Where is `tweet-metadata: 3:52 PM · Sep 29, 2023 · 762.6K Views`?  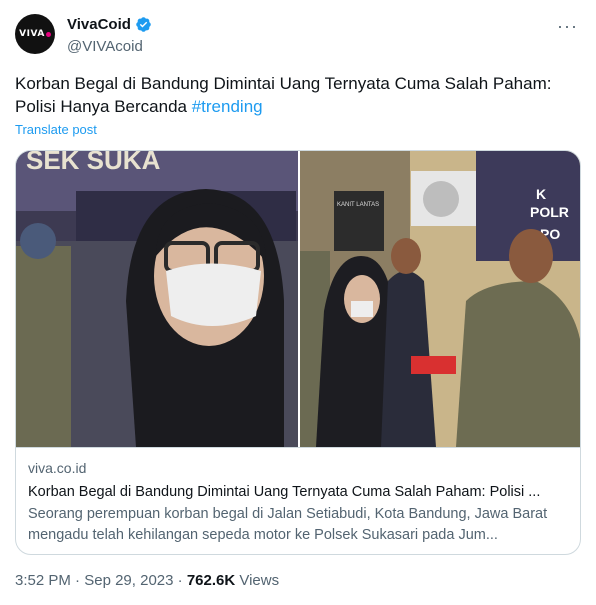 tweet-metadata: 3:52 PM · Sep 29, 2023 · 762.6K Views is located at coordinates (147, 580).